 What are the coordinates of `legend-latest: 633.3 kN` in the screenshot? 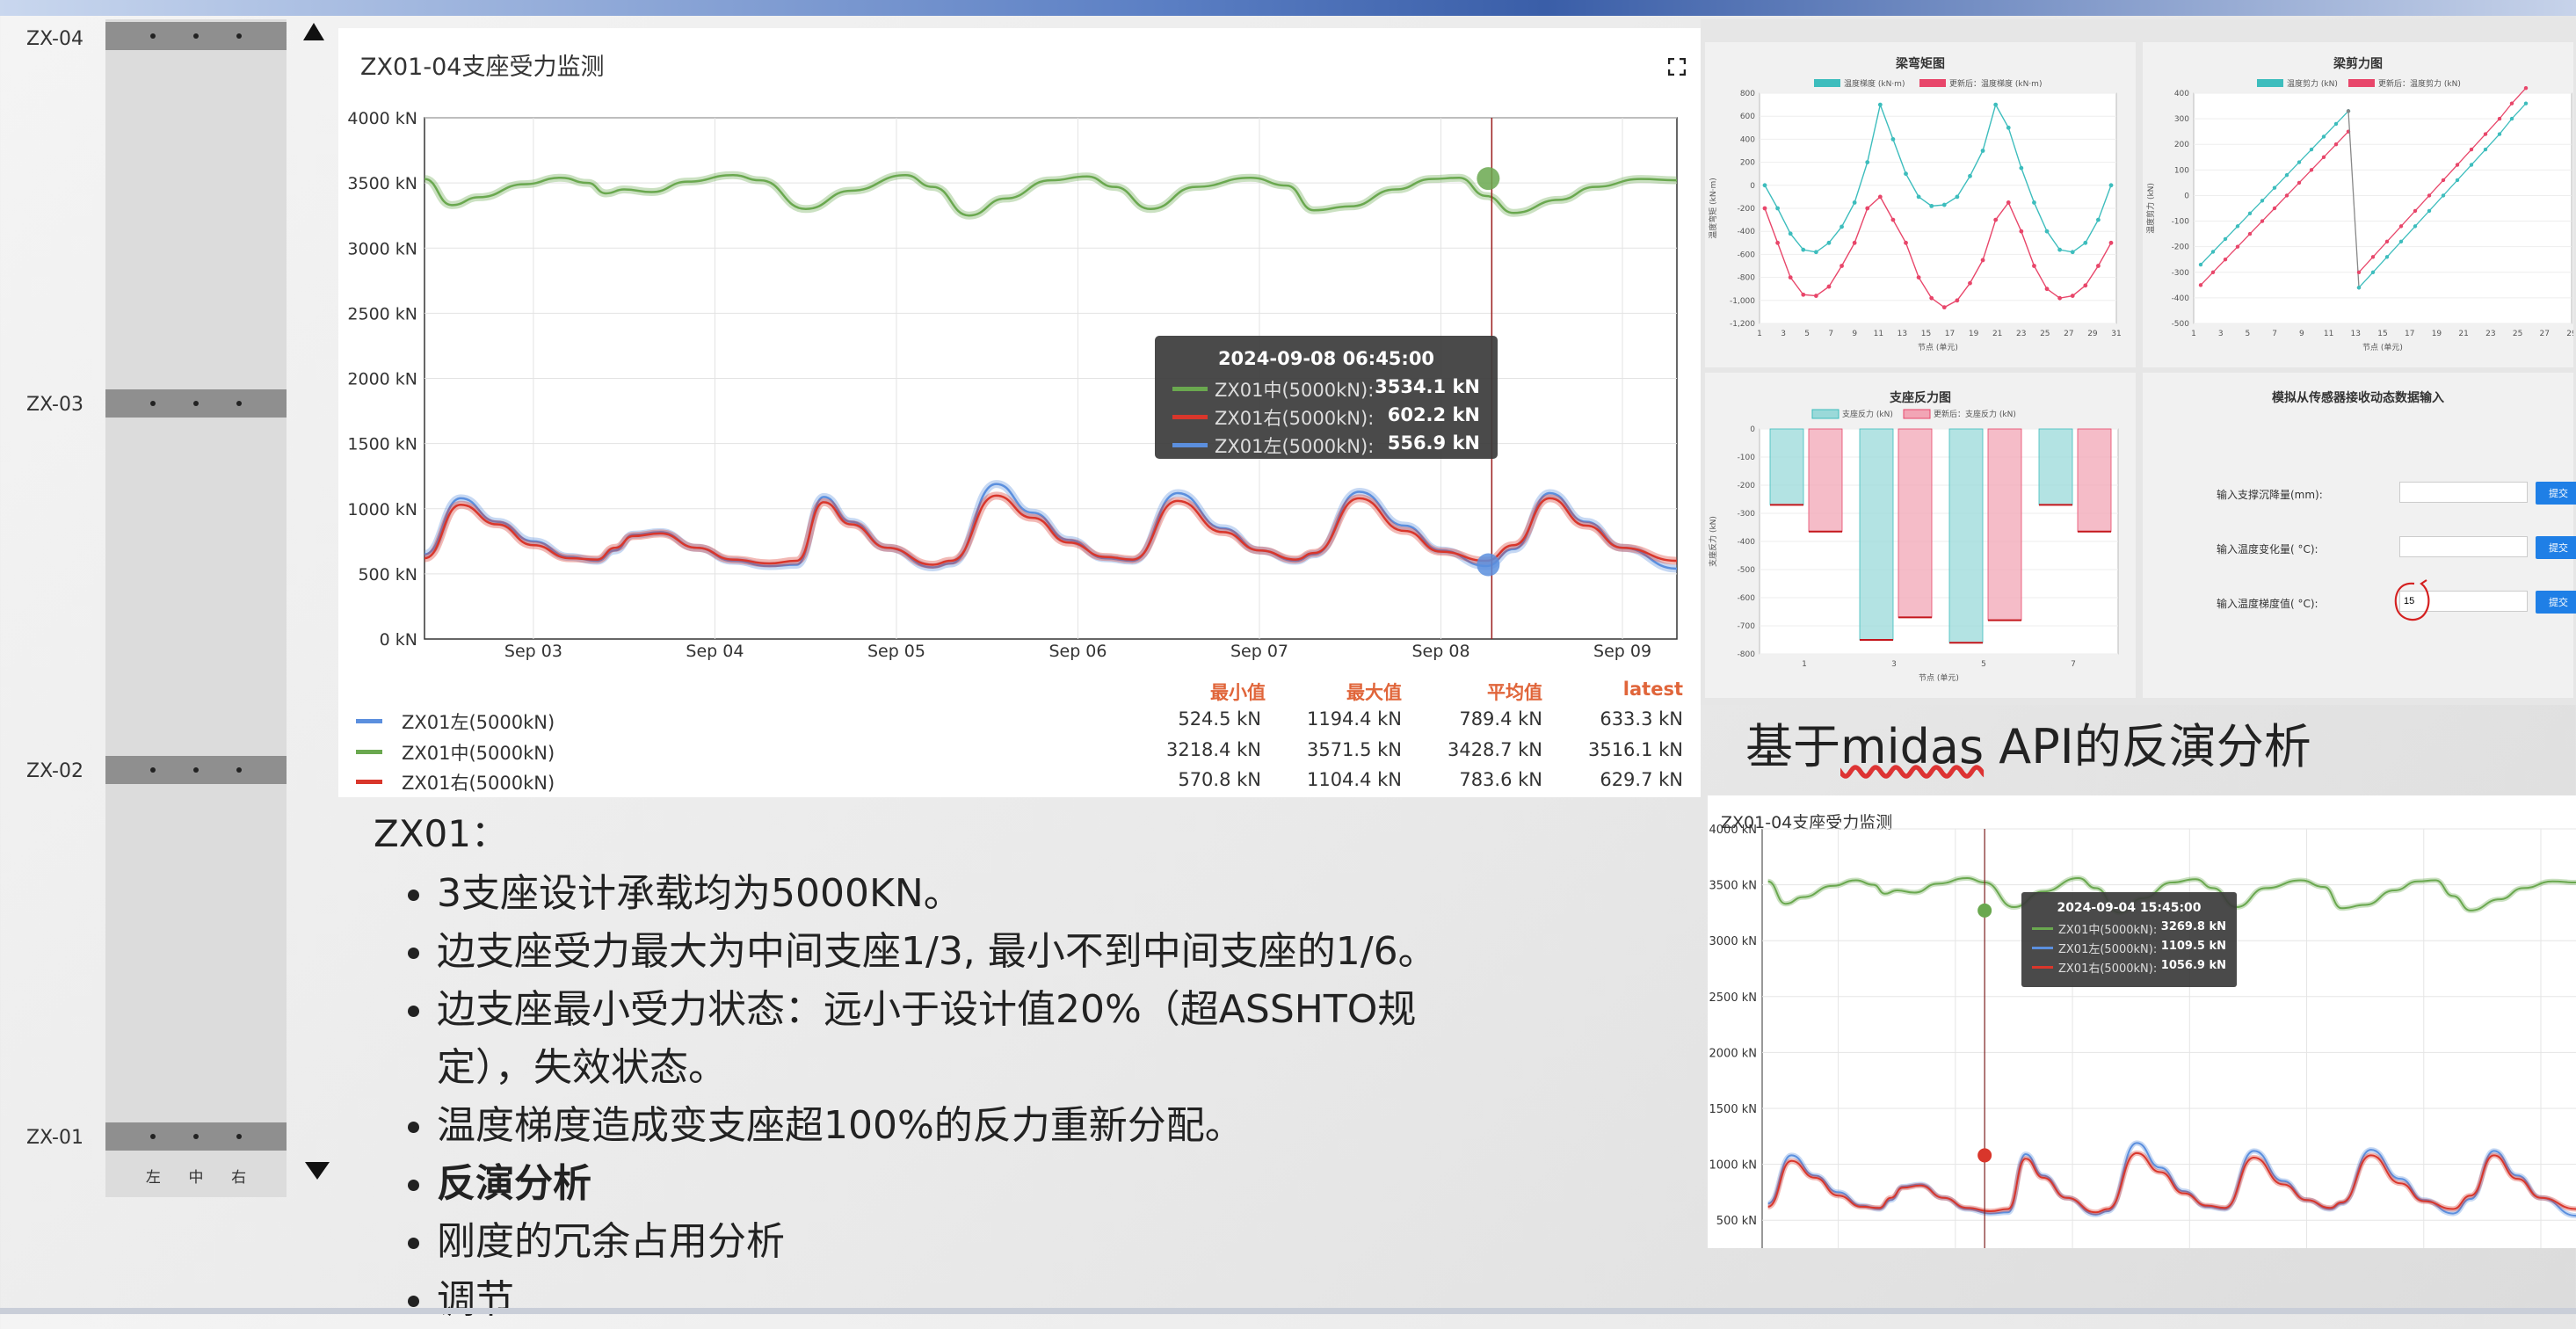 It's located at (1641, 719).